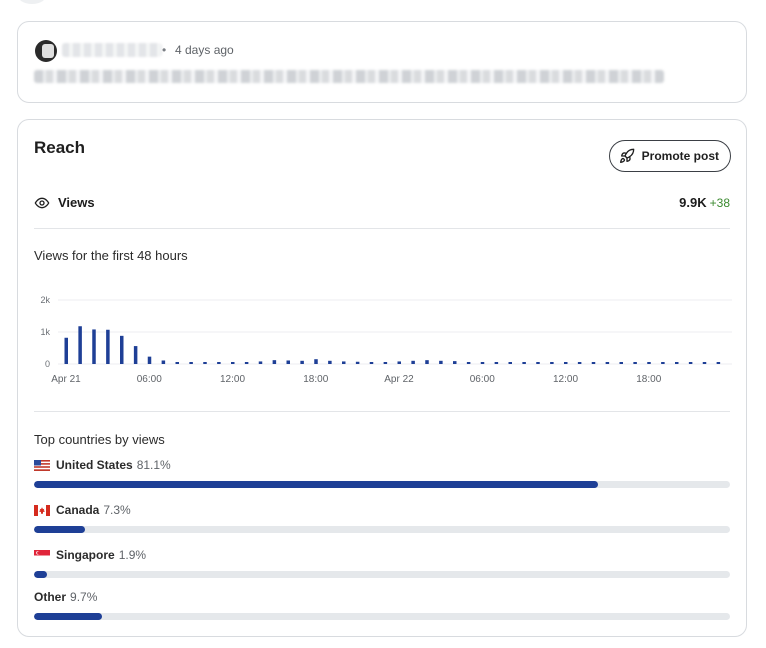  I want to click on country-name: Singapore, so click(85, 555).